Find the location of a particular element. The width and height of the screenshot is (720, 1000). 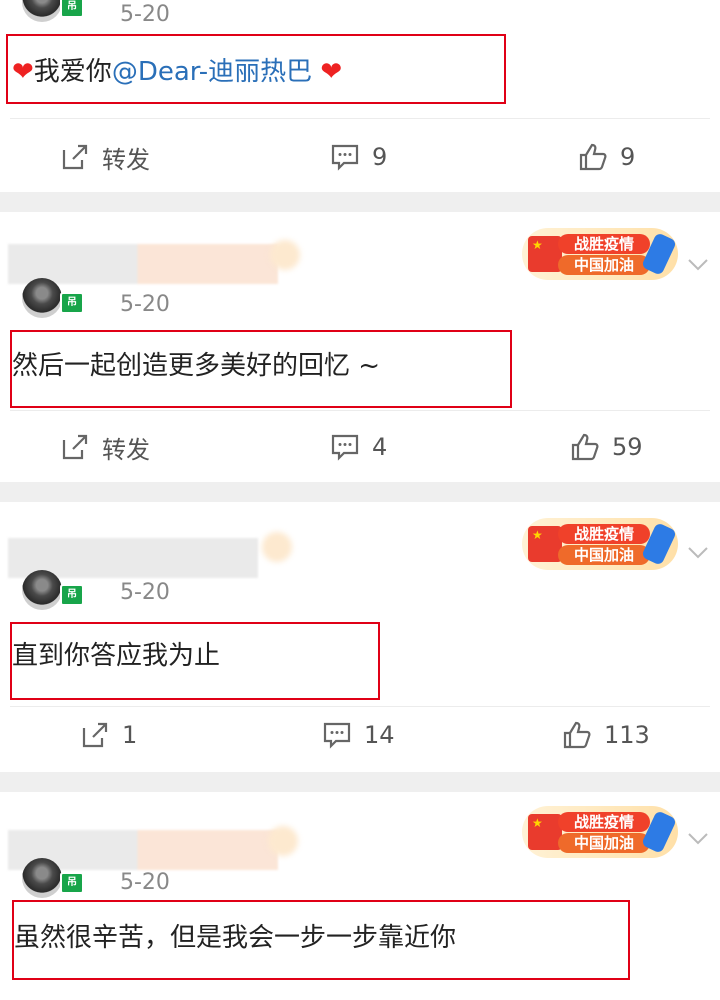

post-content: 直到你答应我为止 is located at coordinates (116, 656).